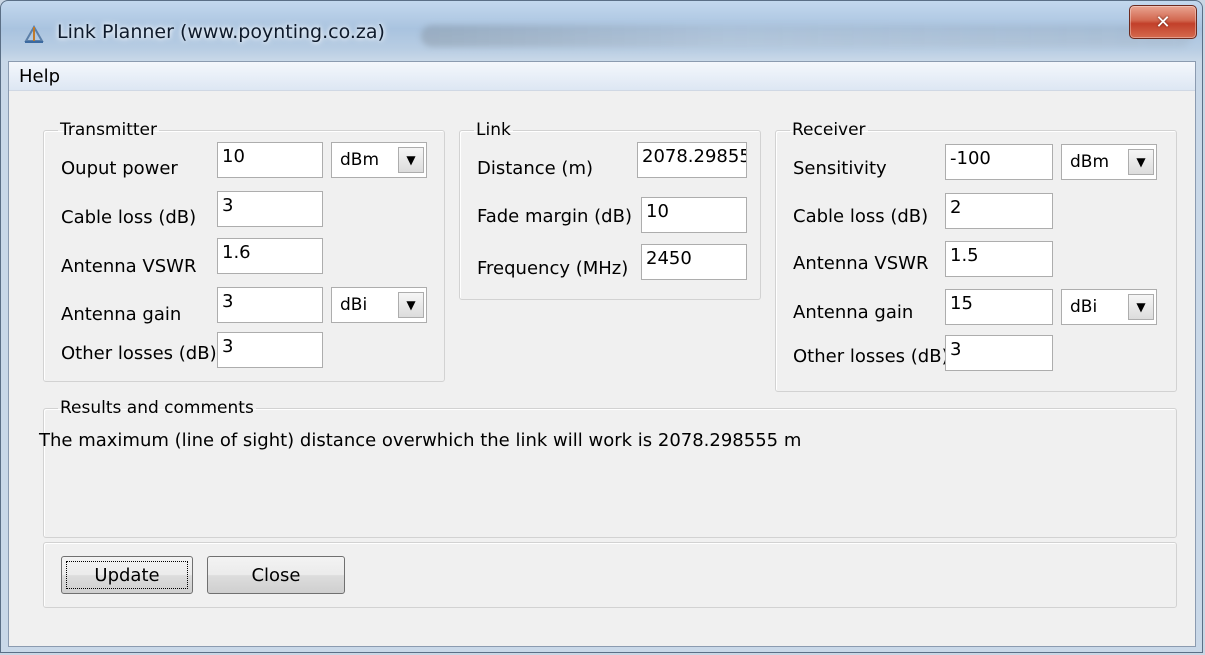 This screenshot has width=1205, height=655. What do you see at coordinates (999, 353) in the screenshot?
I see `rx-other-losses-input: 3` at bounding box center [999, 353].